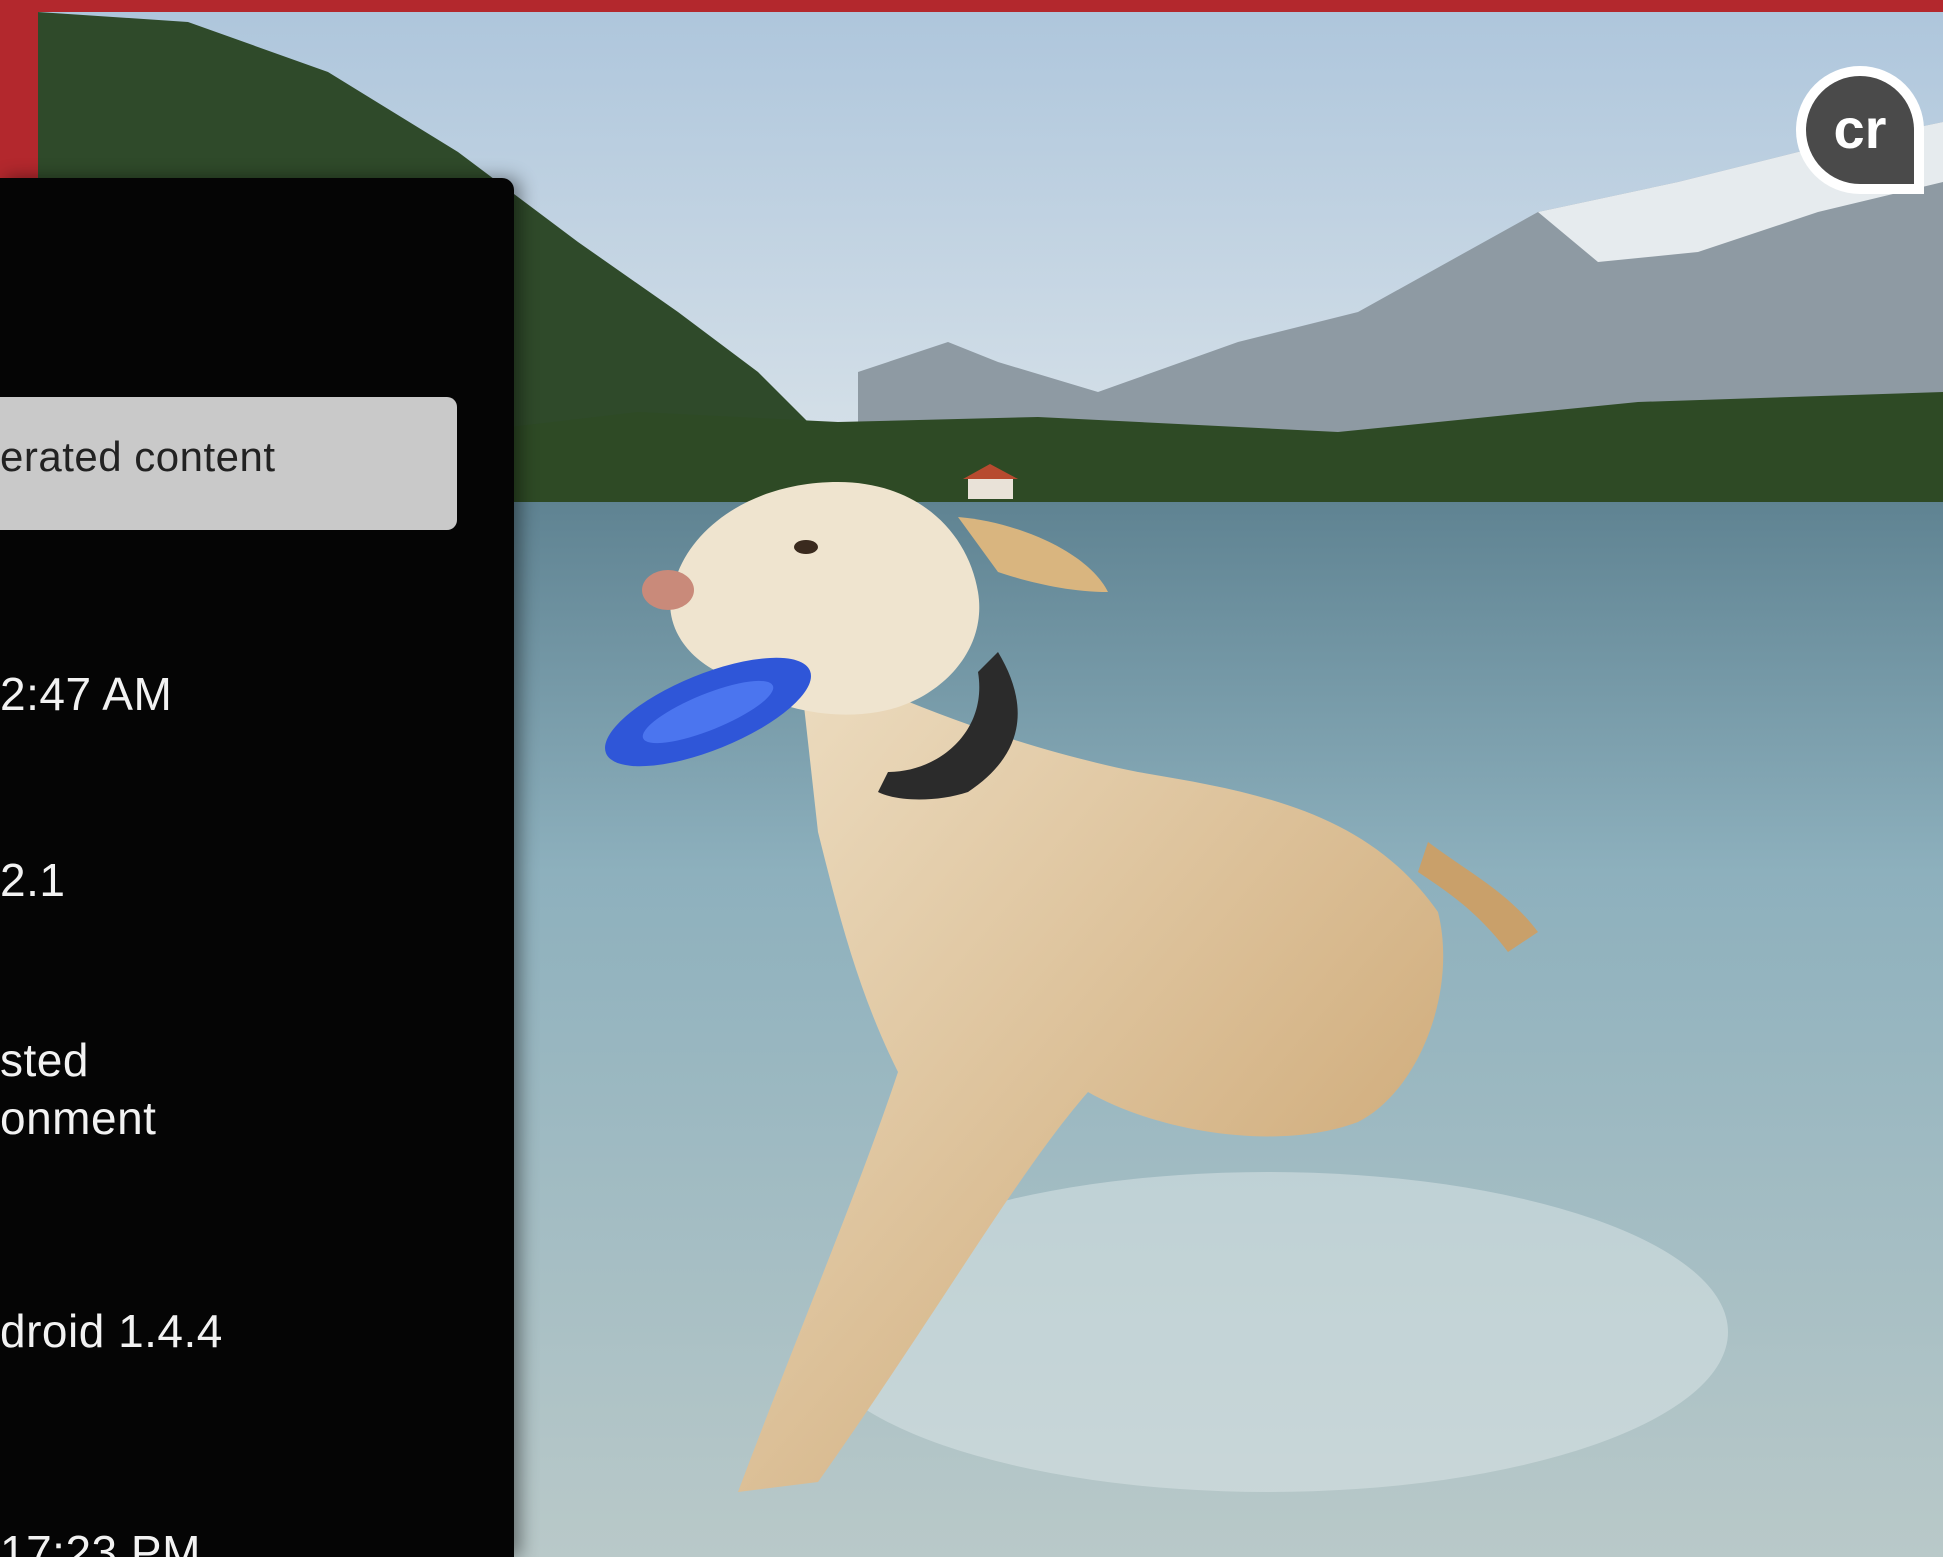 The height and width of the screenshot is (1557, 1943). I want to click on content-credentials-icon: cr, so click(1860, 130).